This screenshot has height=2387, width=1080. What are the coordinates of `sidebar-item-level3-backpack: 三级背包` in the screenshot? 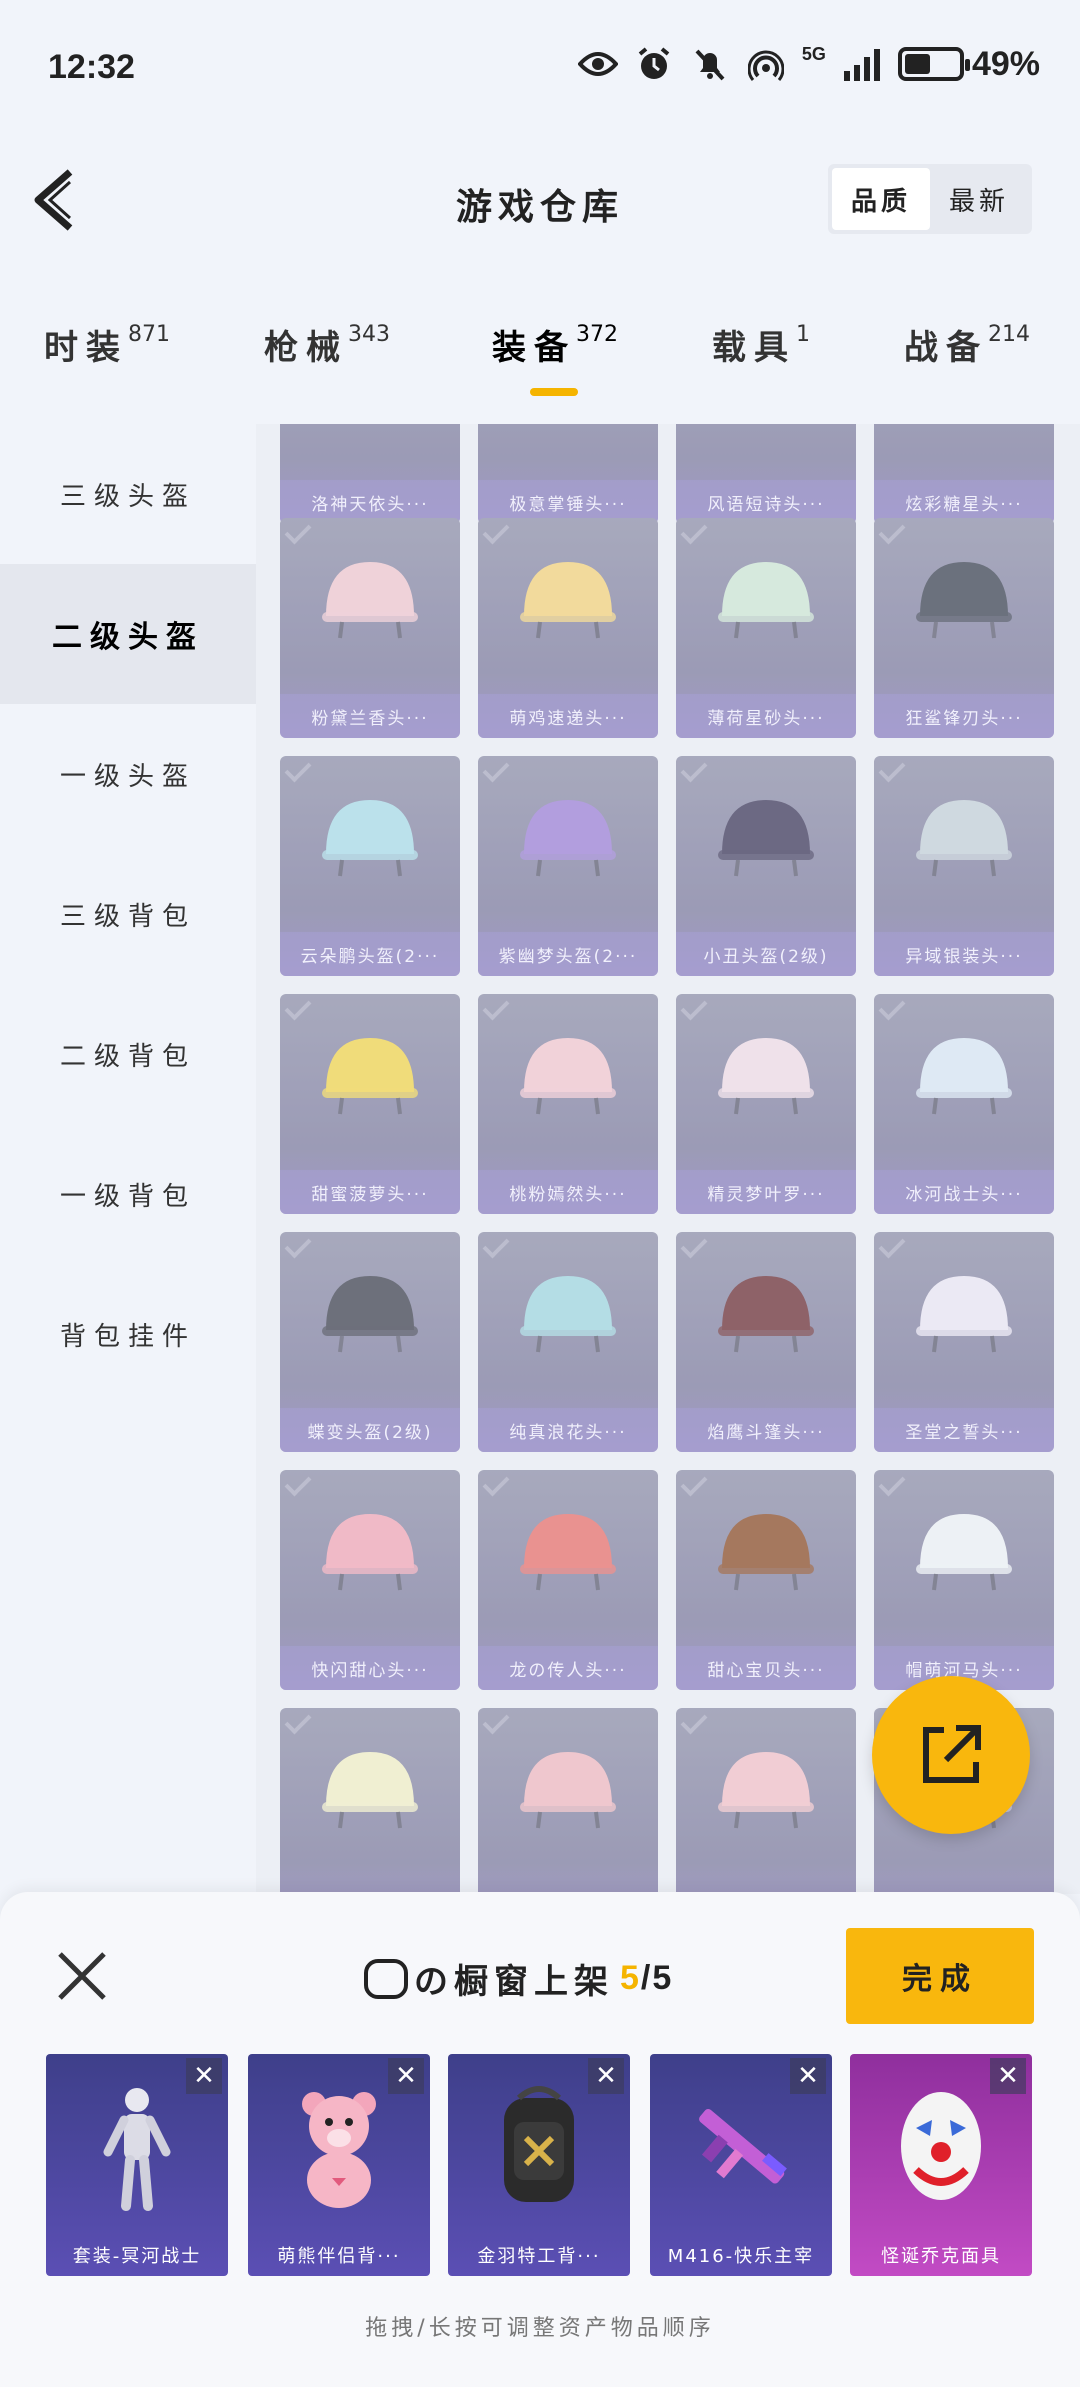 It's located at (128, 914).